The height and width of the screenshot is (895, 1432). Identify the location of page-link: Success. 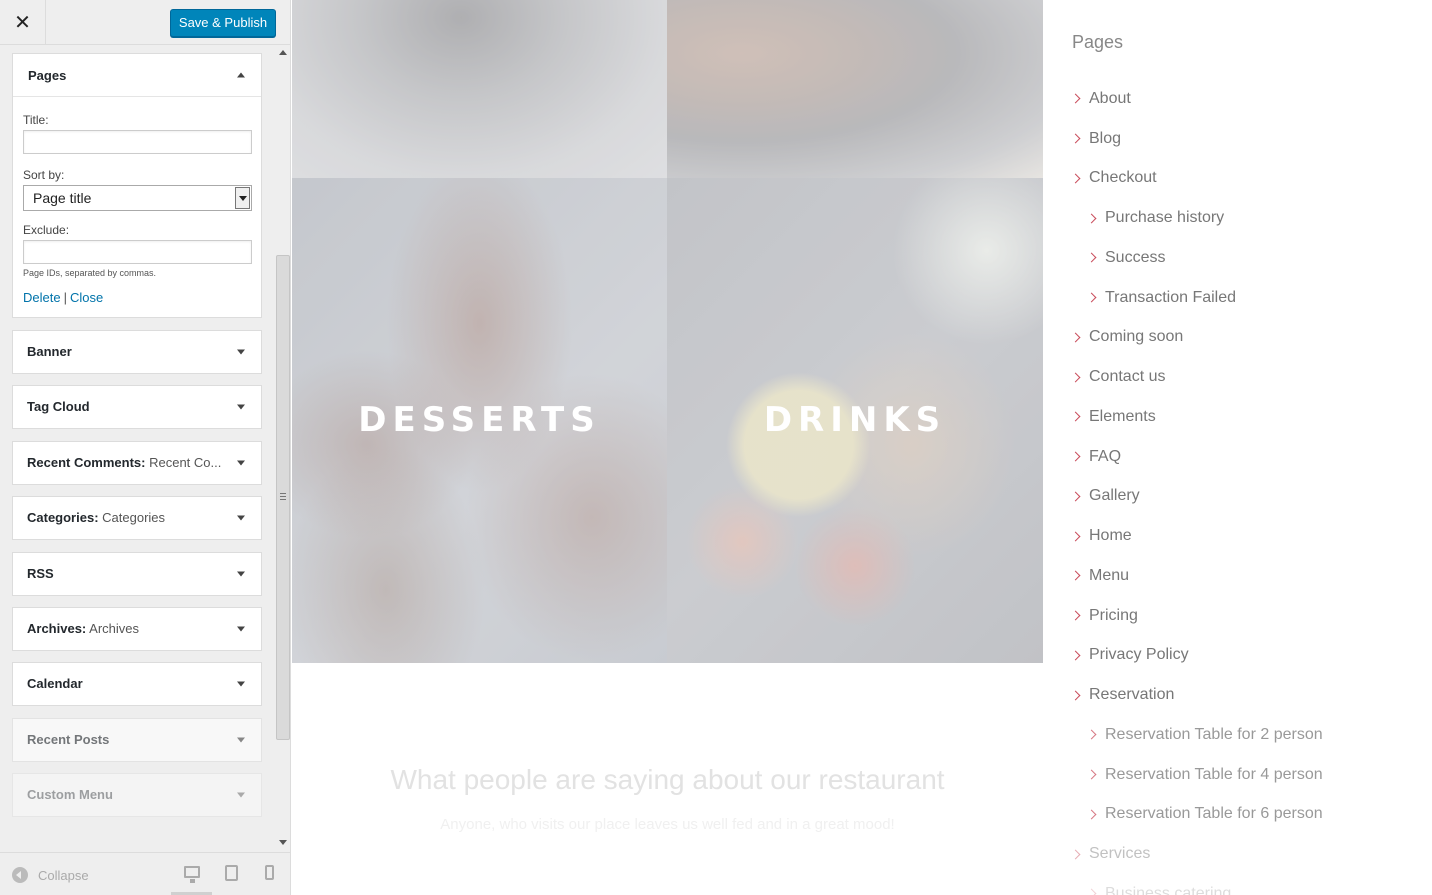
(1197, 258).